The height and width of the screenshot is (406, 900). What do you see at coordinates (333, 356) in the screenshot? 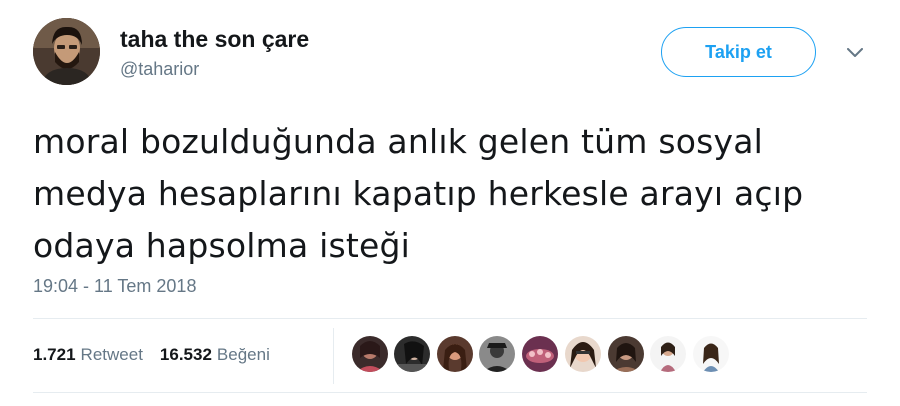
I see `stats-separator` at bounding box center [333, 356].